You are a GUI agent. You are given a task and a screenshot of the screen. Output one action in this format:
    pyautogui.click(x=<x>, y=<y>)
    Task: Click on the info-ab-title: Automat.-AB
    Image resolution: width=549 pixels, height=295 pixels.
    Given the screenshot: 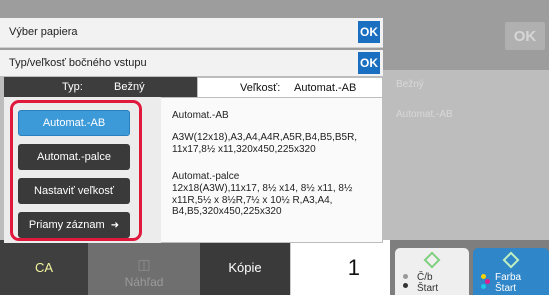 What is the action you would take?
    pyautogui.click(x=200, y=115)
    